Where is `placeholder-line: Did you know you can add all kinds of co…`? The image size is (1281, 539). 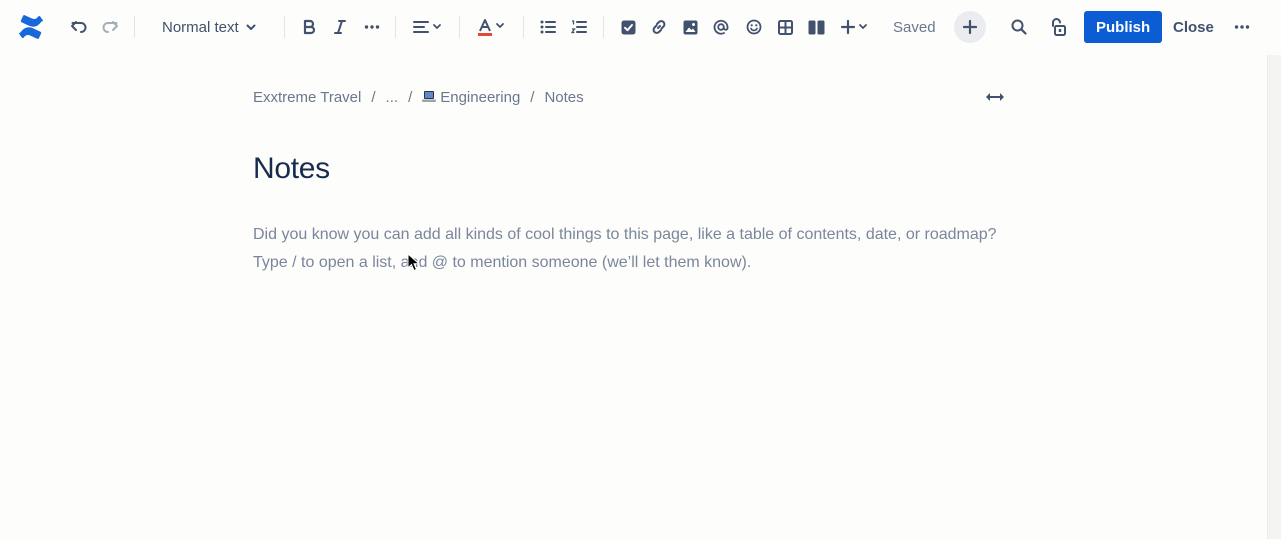 placeholder-line: Did you know you can add all kinds of co… is located at coordinates (625, 234).